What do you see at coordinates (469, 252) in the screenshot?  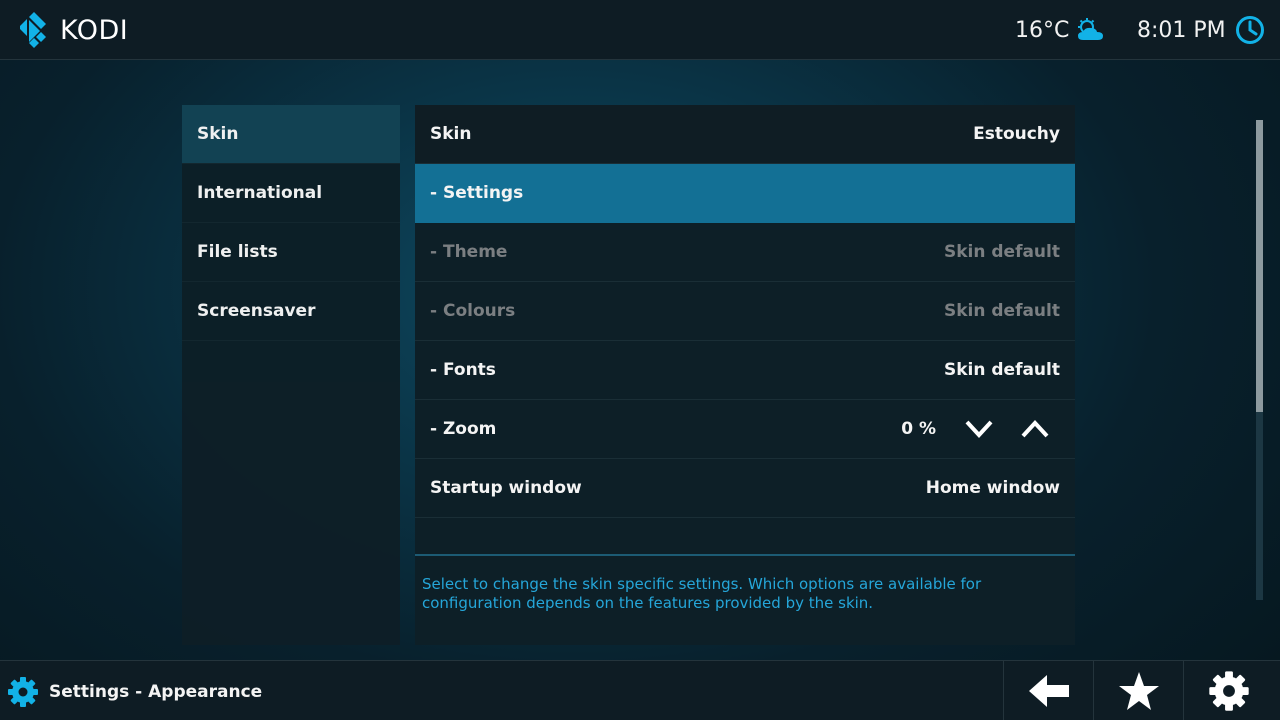 I see `setting-label: - Theme` at bounding box center [469, 252].